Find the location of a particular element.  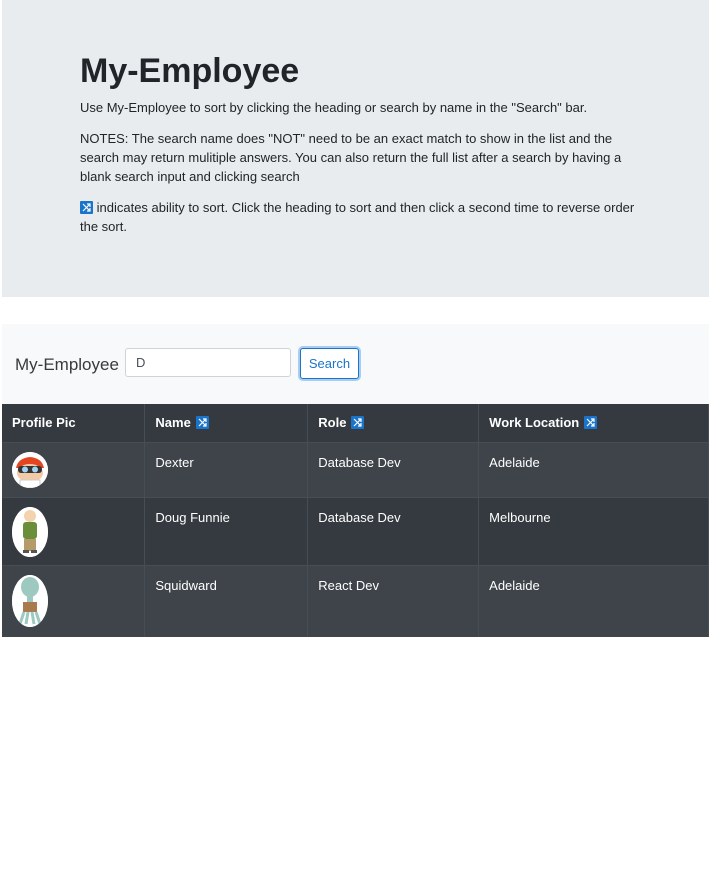

employee-name: Dexter is located at coordinates (226, 469).